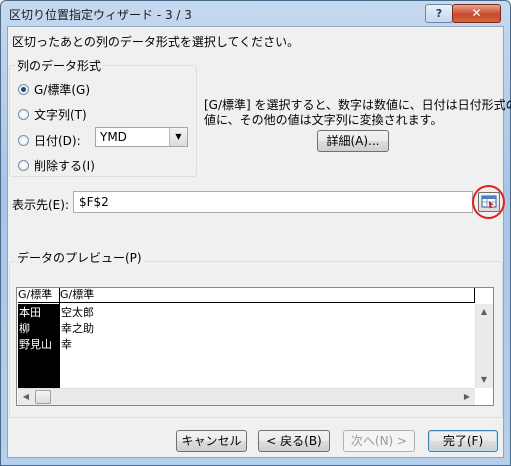 Image resolution: width=511 pixels, height=466 pixels. What do you see at coordinates (79, 257) in the screenshot?
I see `preview-group-title: データのプレビュー(P)` at bounding box center [79, 257].